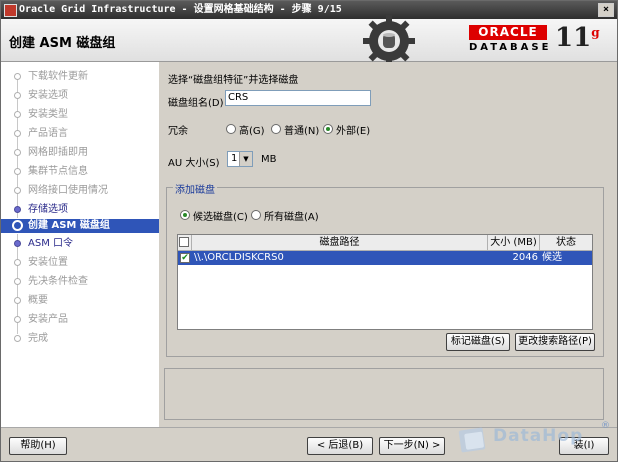  I want to click on select-all-checkbox, so click(184, 242).